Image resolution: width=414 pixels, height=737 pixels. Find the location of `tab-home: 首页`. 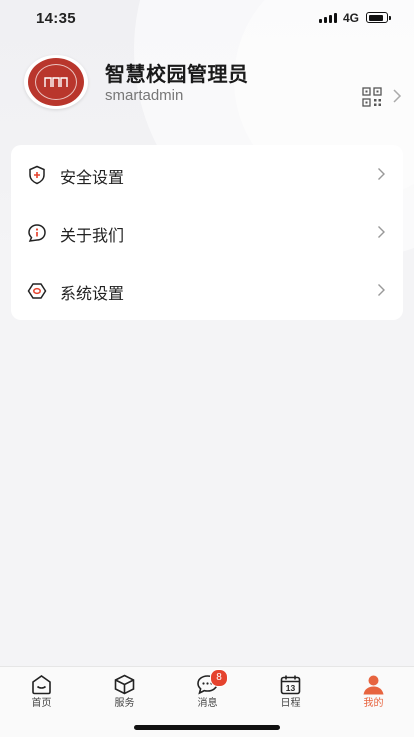

tab-home: 首页 is located at coordinates (41, 690).